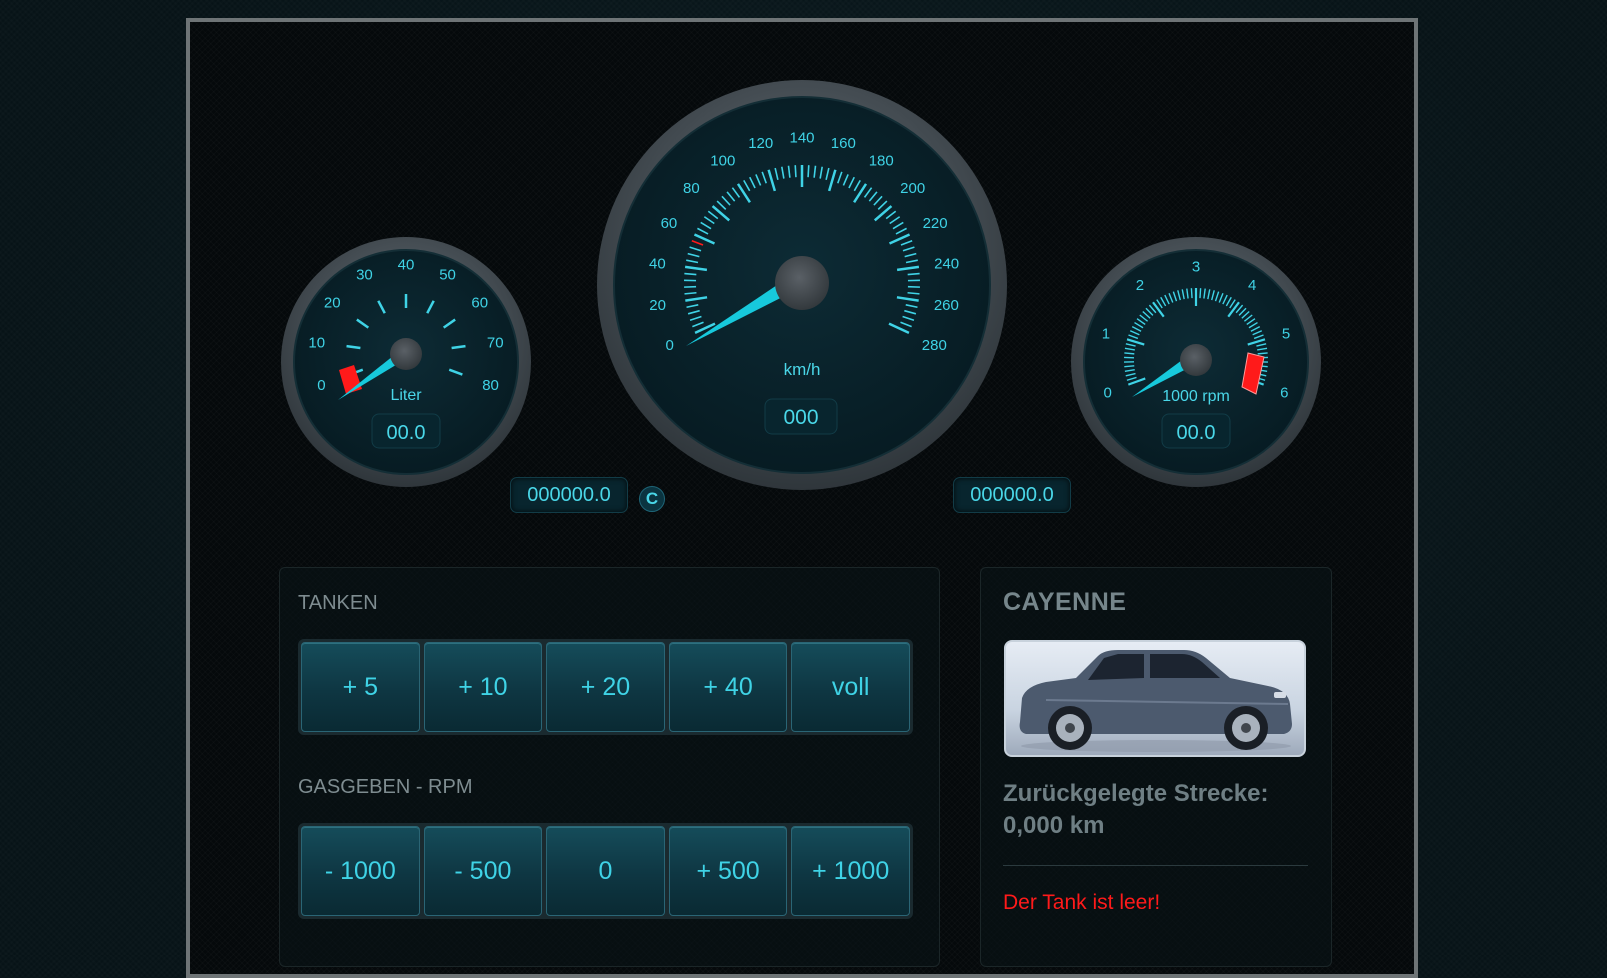 This screenshot has height=978, width=1607. I want to click on gas-button-3: + 500, so click(728, 871).